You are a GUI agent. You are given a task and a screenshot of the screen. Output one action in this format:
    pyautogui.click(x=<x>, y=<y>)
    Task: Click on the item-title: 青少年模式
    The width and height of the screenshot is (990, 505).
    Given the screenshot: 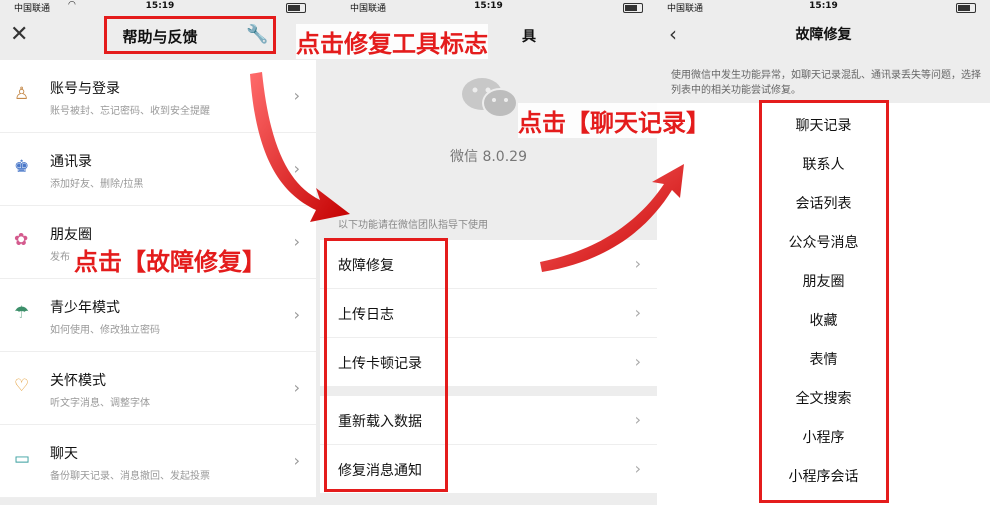 What is the action you would take?
    pyautogui.click(x=85, y=308)
    